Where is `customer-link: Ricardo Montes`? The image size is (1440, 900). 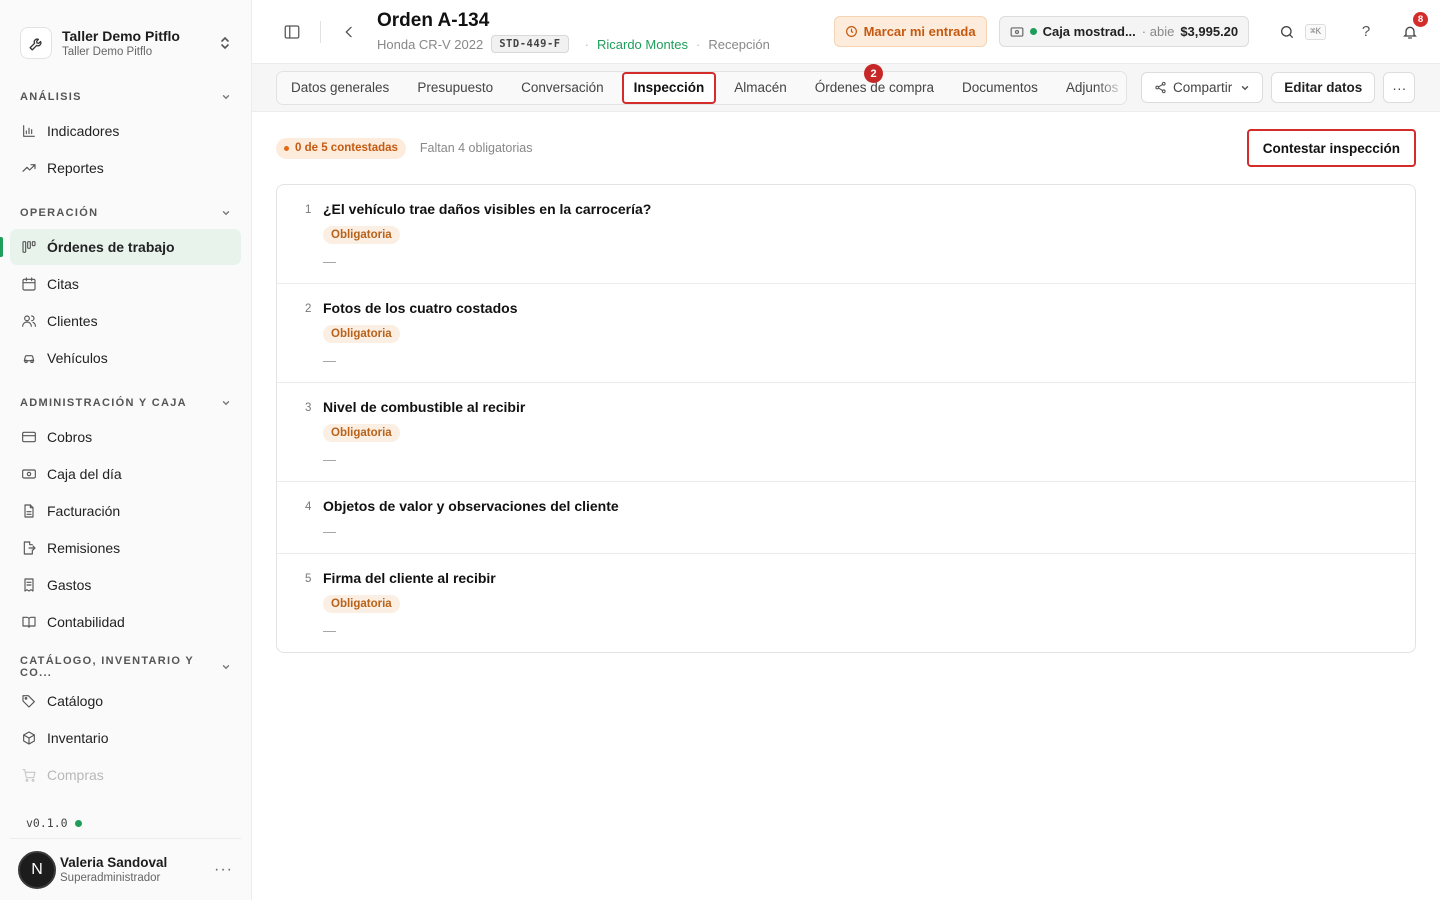 customer-link: Ricardo Montes is located at coordinates (642, 44).